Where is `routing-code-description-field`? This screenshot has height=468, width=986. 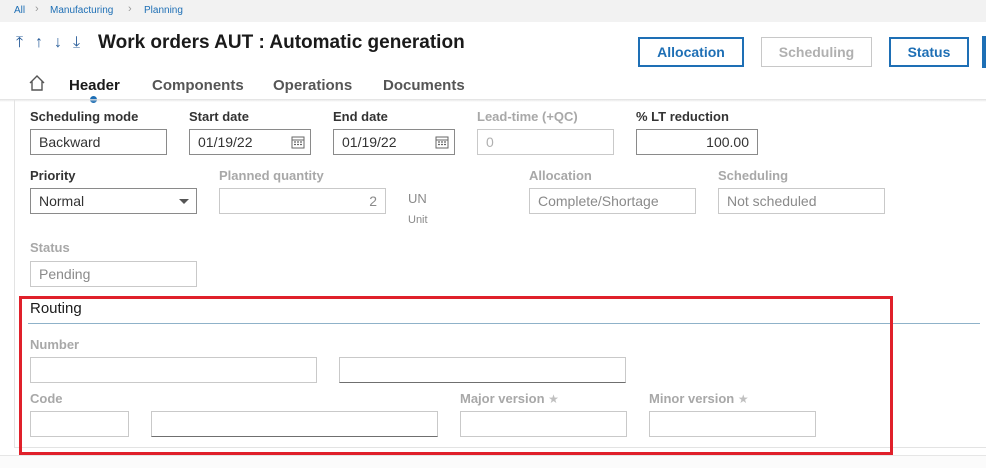 routing-code-description-field is located at coordinates (294, 424).